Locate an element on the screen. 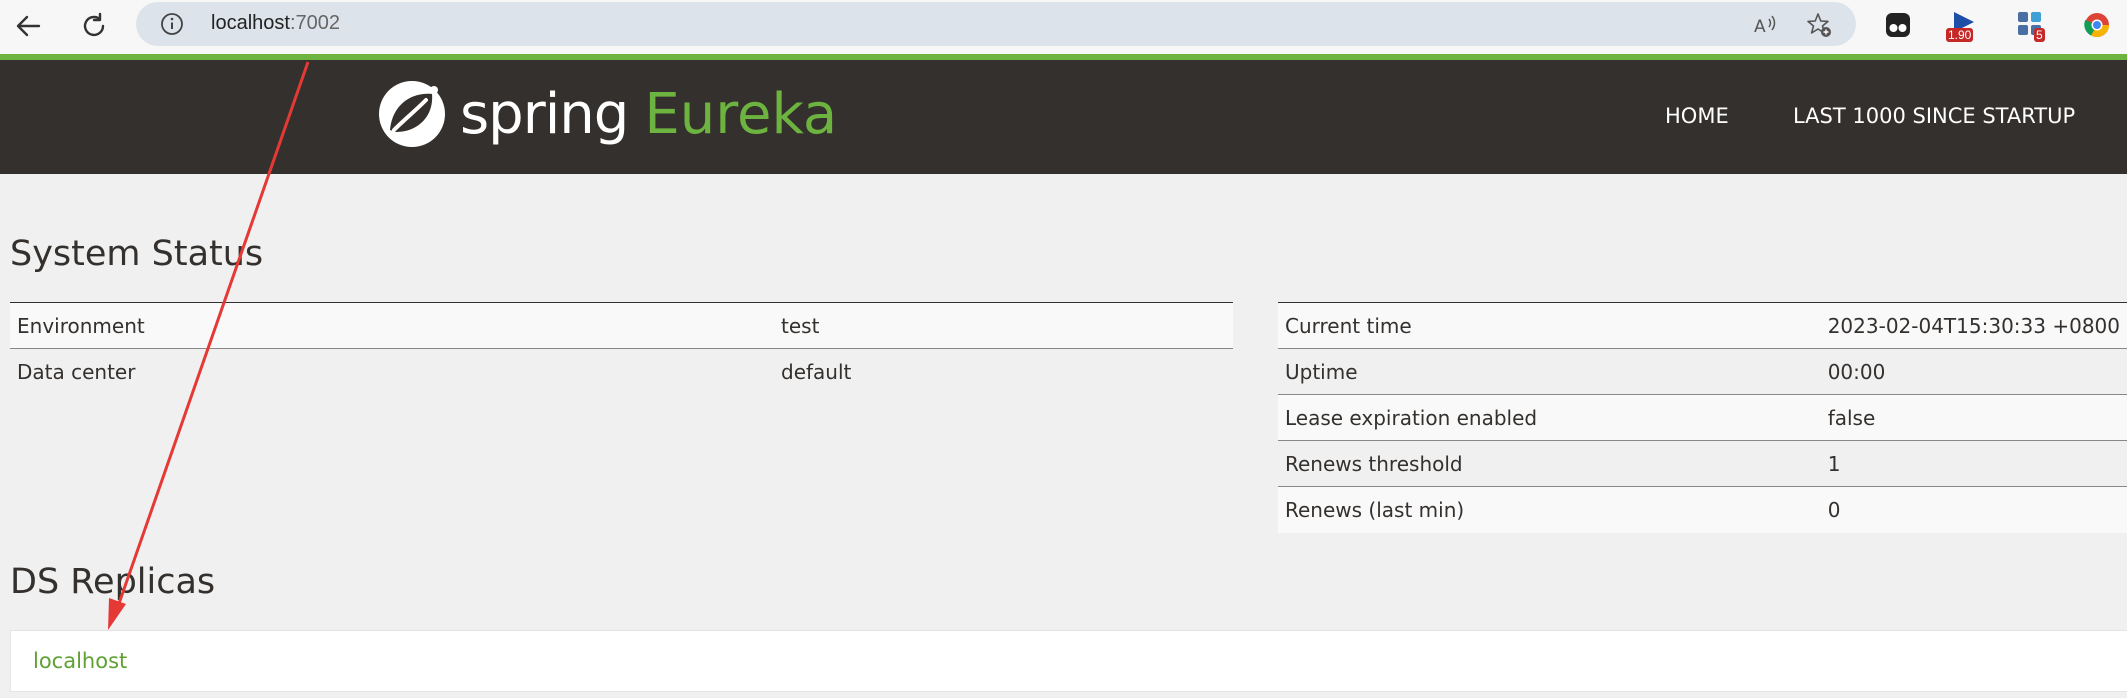  data-center-label: Data center is located at coordinates (392, 371).